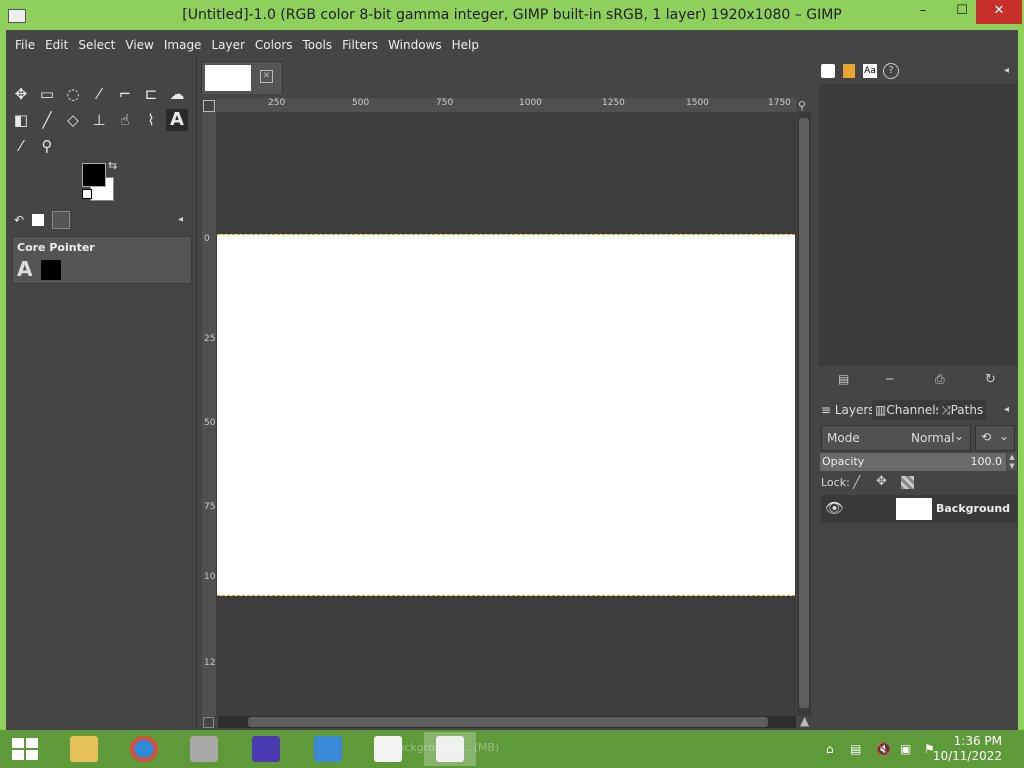  Describe the element at coordinates (38, 220) in the screenshot. I see `device-status-tab-icon` at that location.